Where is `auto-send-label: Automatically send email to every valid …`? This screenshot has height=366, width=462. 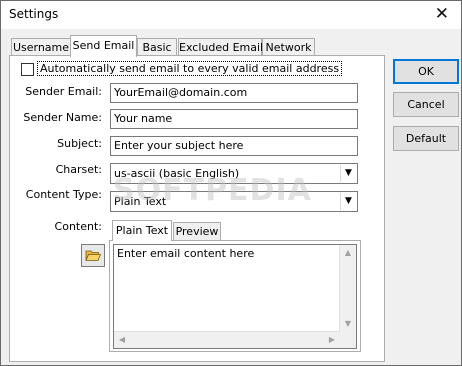
auto-send-label: Automatically send email to every valid … is located at coordinates (190, 68).